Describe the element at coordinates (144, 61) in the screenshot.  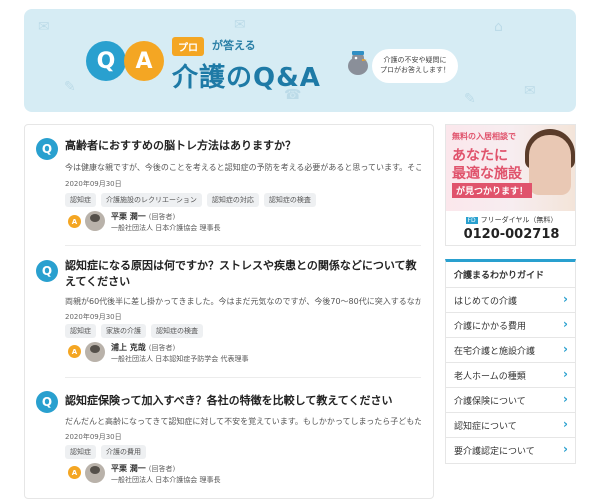
I see `a-bubble-icon: A` at that location.